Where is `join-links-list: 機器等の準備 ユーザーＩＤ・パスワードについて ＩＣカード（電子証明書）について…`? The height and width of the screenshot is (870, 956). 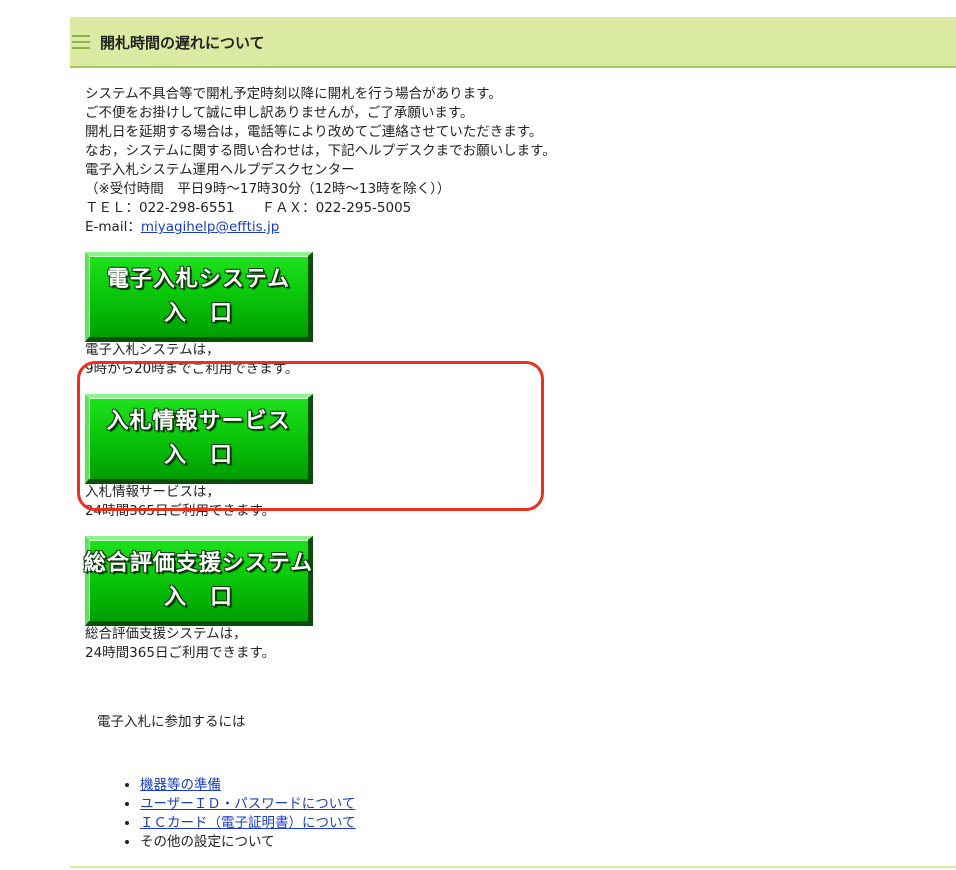 join-links-list: 機器等の準備 ユーザーＩＤ・パスワードについて ＩＣカード（電子証明書）について… is located at coordinates (238, 814).